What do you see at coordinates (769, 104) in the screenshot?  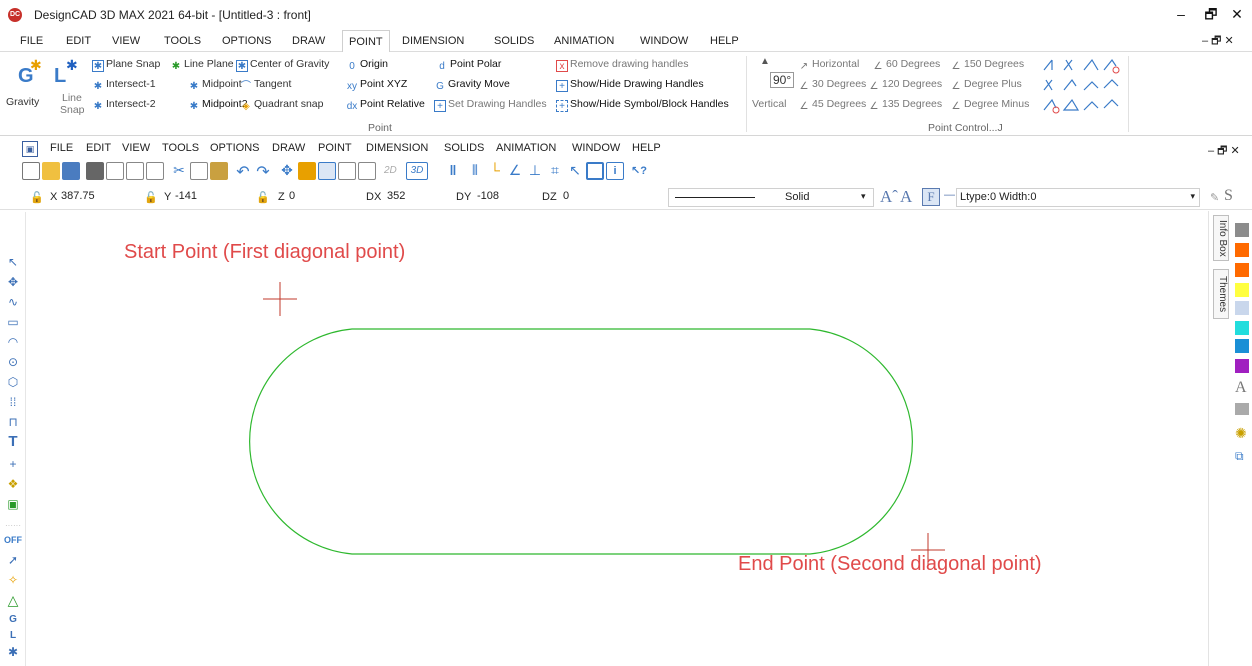 I see `vertical-label: Vertical` at bounding box center [769, 104].